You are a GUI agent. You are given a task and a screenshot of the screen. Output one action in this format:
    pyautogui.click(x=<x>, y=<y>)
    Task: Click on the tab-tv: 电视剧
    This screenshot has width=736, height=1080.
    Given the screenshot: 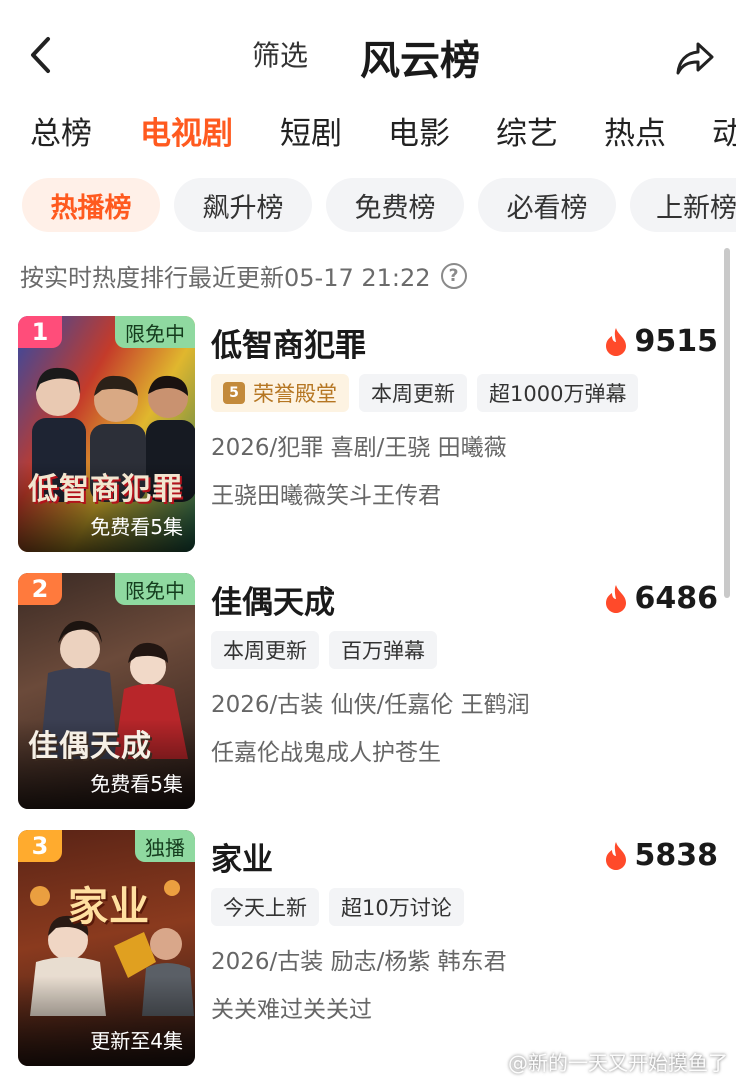 What is the action you would take?
    pyautogui.click(x=186, y=130)
    